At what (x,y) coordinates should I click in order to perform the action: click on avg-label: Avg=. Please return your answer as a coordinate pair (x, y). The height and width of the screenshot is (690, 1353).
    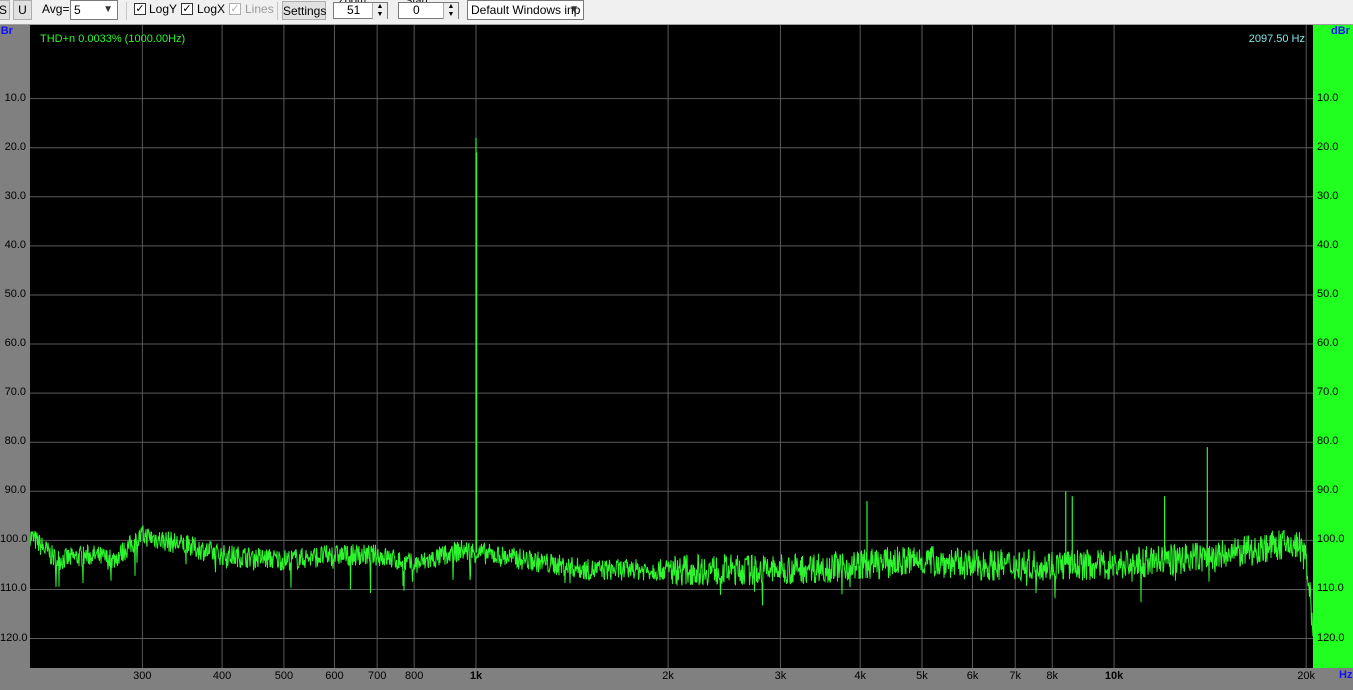
    Looking at the image, I should click on (56, 9).